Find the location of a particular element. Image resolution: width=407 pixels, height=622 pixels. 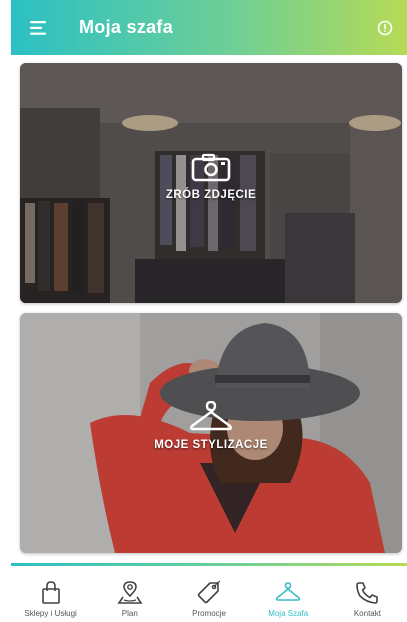

camera-icon is located at coordinates (211, 167).